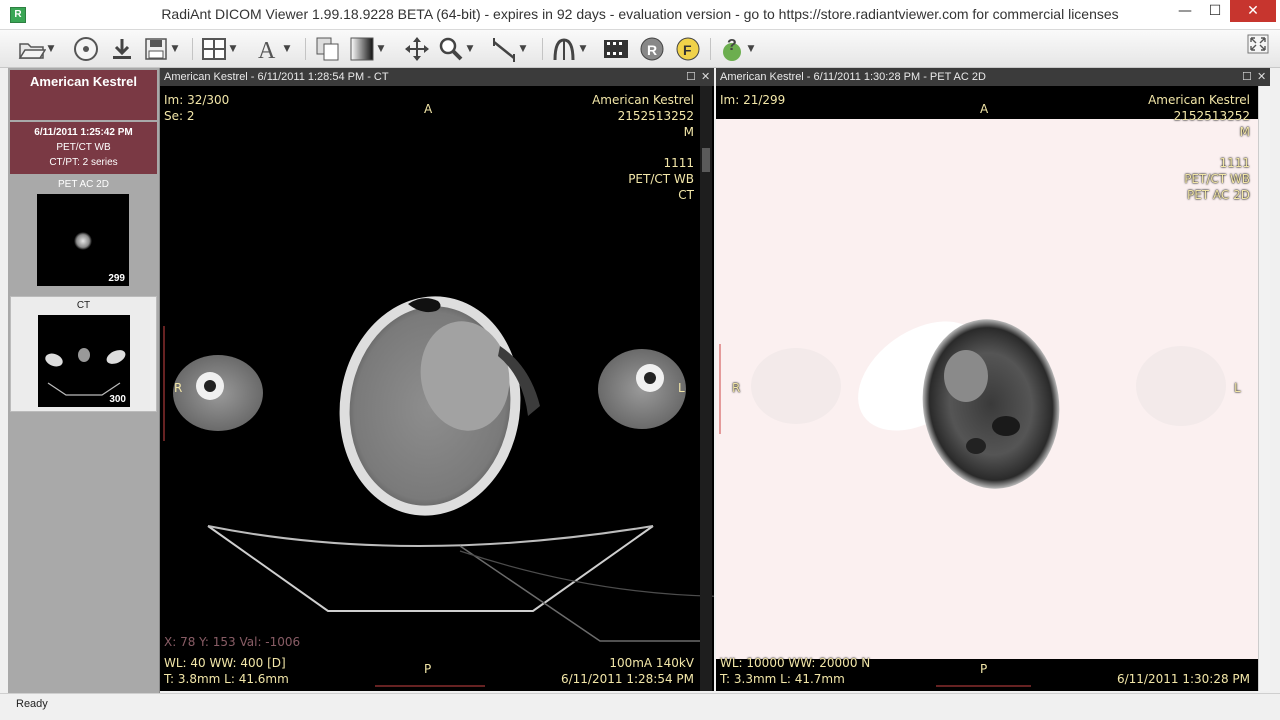 The image size is (1280, 720). I want to click on series-image-count: 299, so click(116, 278).